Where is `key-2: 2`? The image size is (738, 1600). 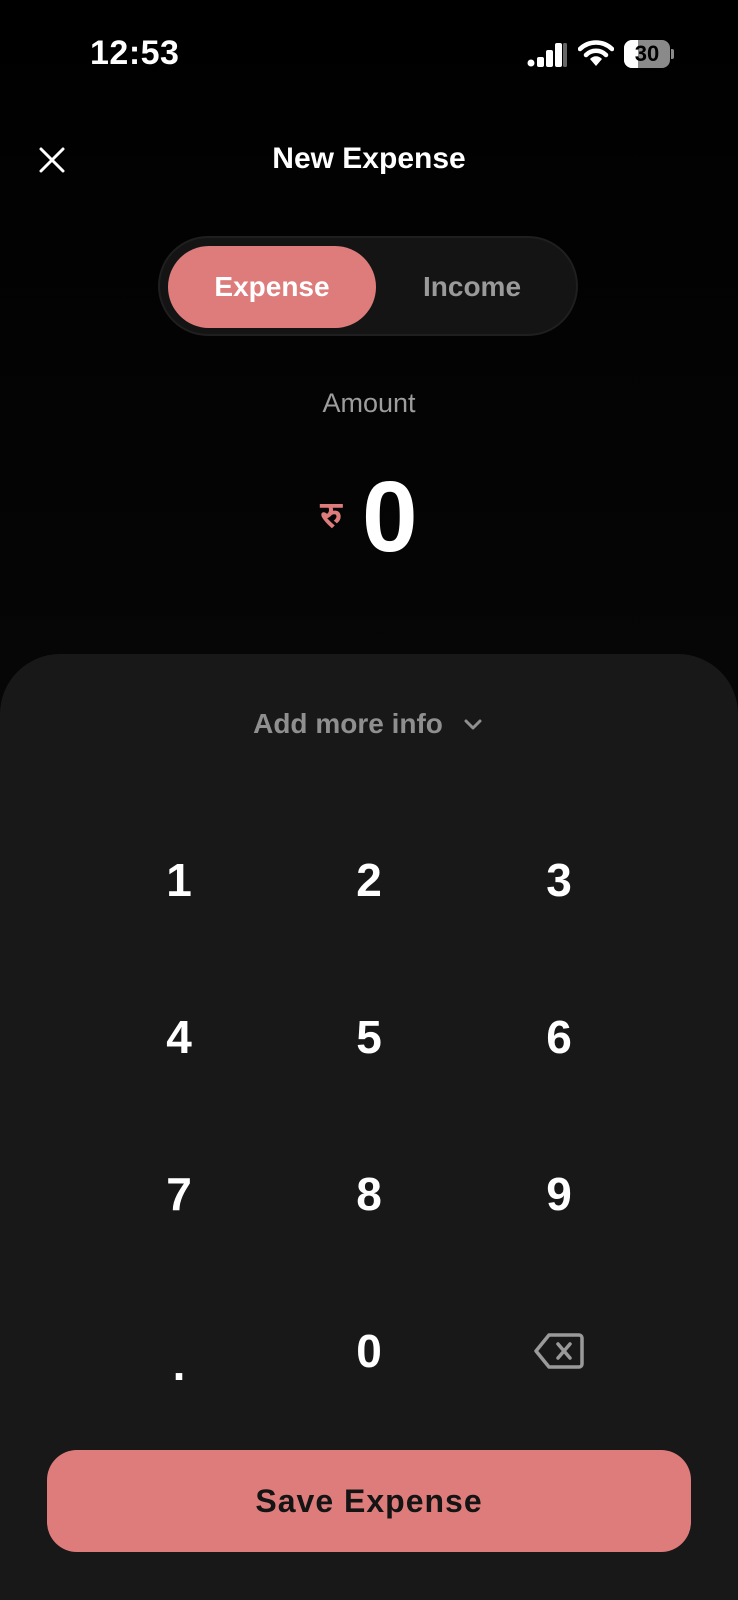 key-2: 2 is located at coordinates (369, 880).